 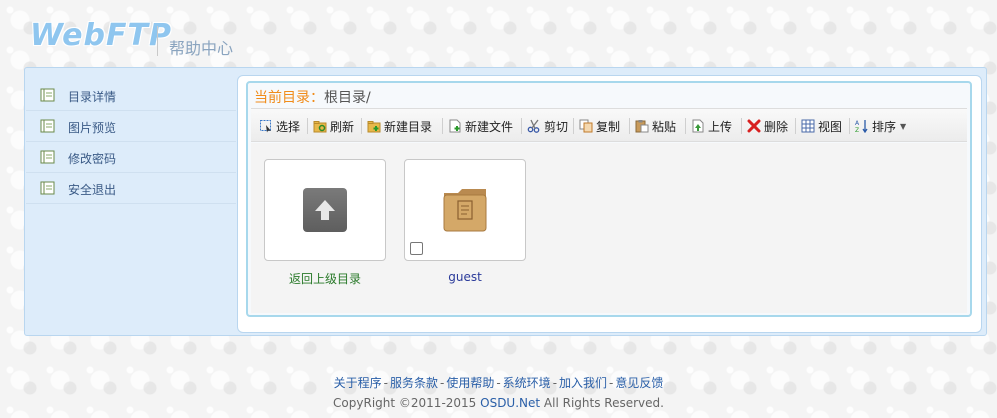 I want to click on delete-button: 删除, so click(x=767, y=126).